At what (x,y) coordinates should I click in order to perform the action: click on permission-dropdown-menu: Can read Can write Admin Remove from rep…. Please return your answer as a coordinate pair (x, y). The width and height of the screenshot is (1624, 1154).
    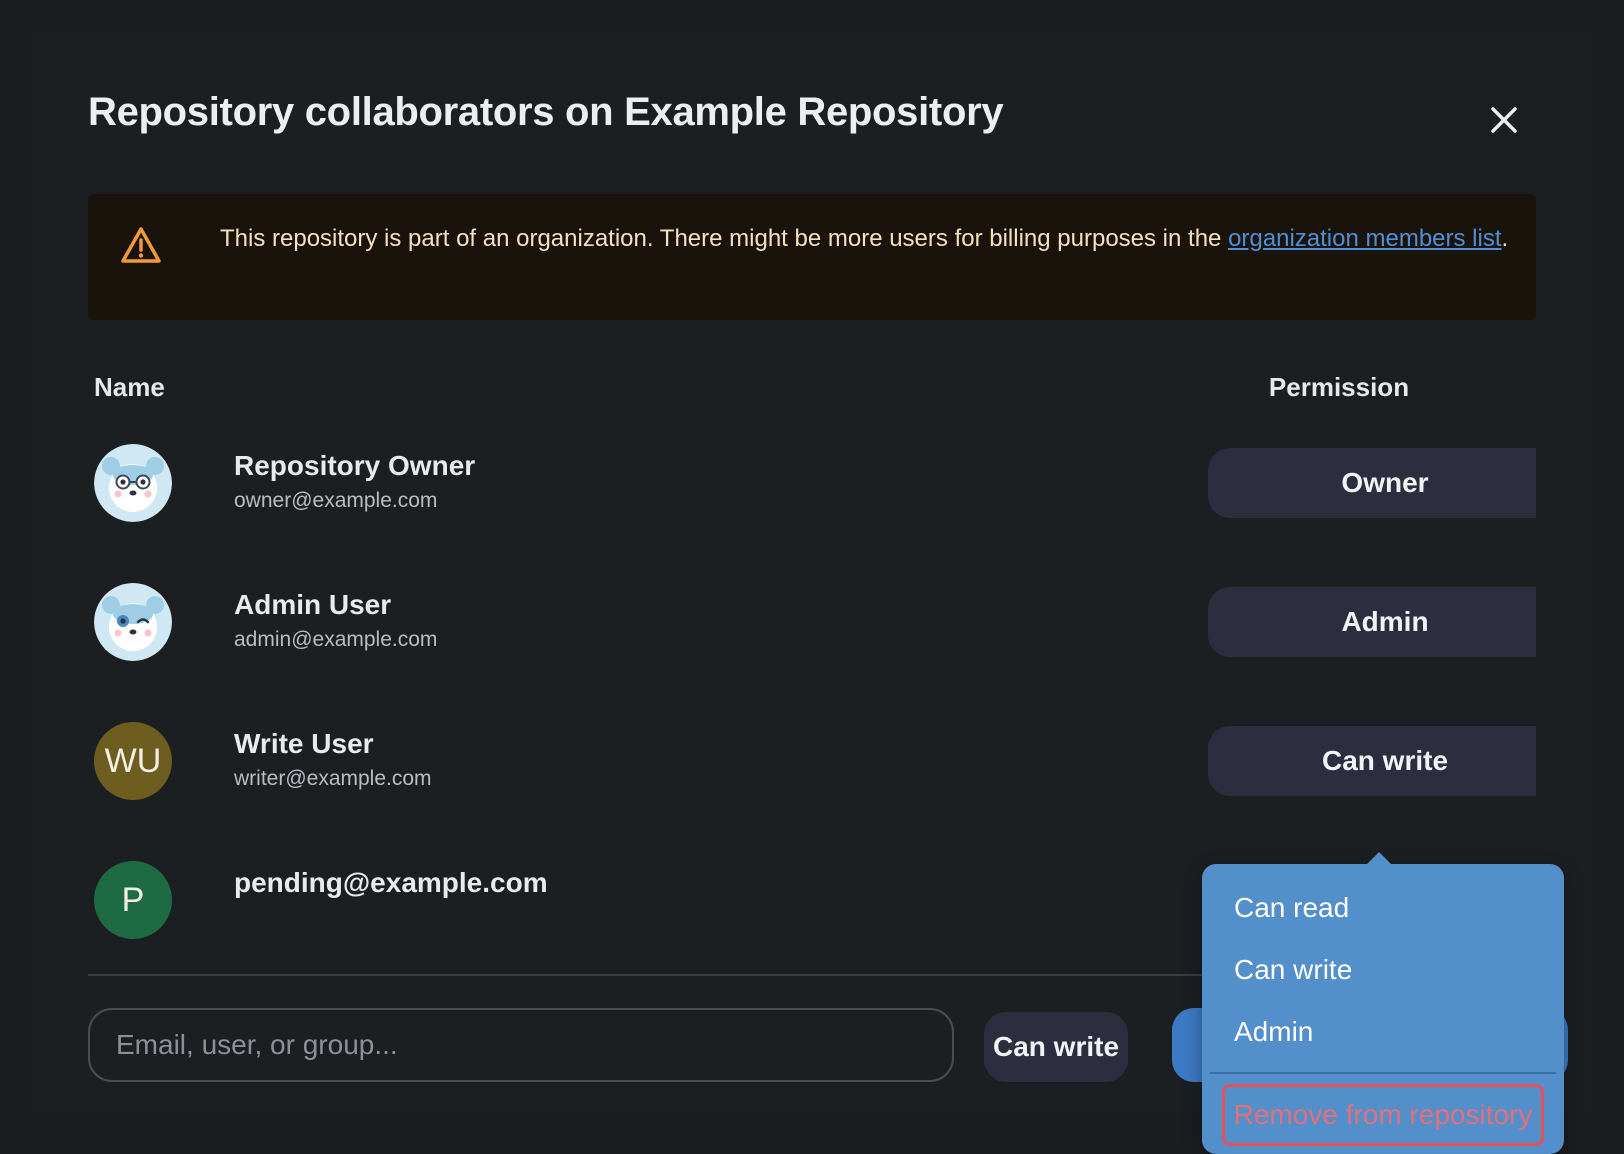
    Looking at the image, I should click on (1383, 1003).